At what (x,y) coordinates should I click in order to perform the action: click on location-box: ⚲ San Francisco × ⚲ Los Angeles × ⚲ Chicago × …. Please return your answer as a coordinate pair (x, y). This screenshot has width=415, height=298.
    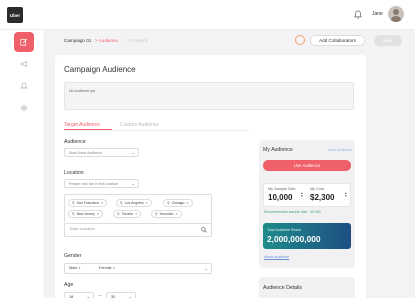
    Looking at the image, I should click on (138, 215).